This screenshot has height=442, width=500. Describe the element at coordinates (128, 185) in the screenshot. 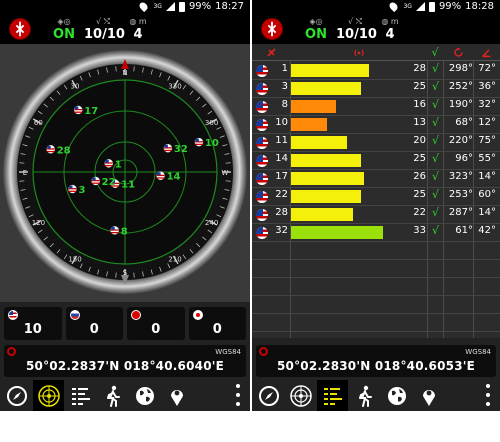

I see `radar-satellite-label: 11` at that location.